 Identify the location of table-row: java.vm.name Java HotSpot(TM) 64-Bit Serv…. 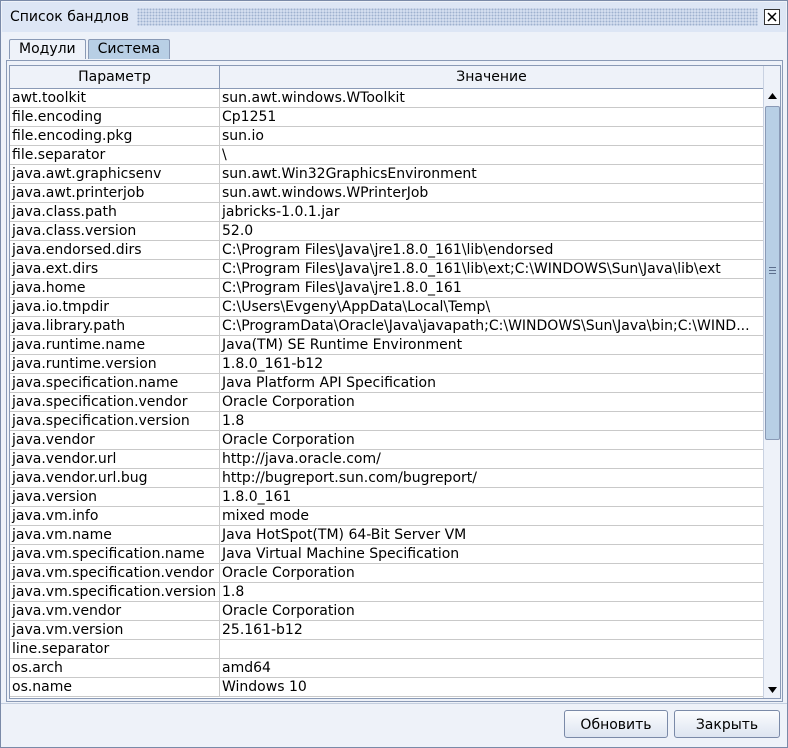
(387, 535).